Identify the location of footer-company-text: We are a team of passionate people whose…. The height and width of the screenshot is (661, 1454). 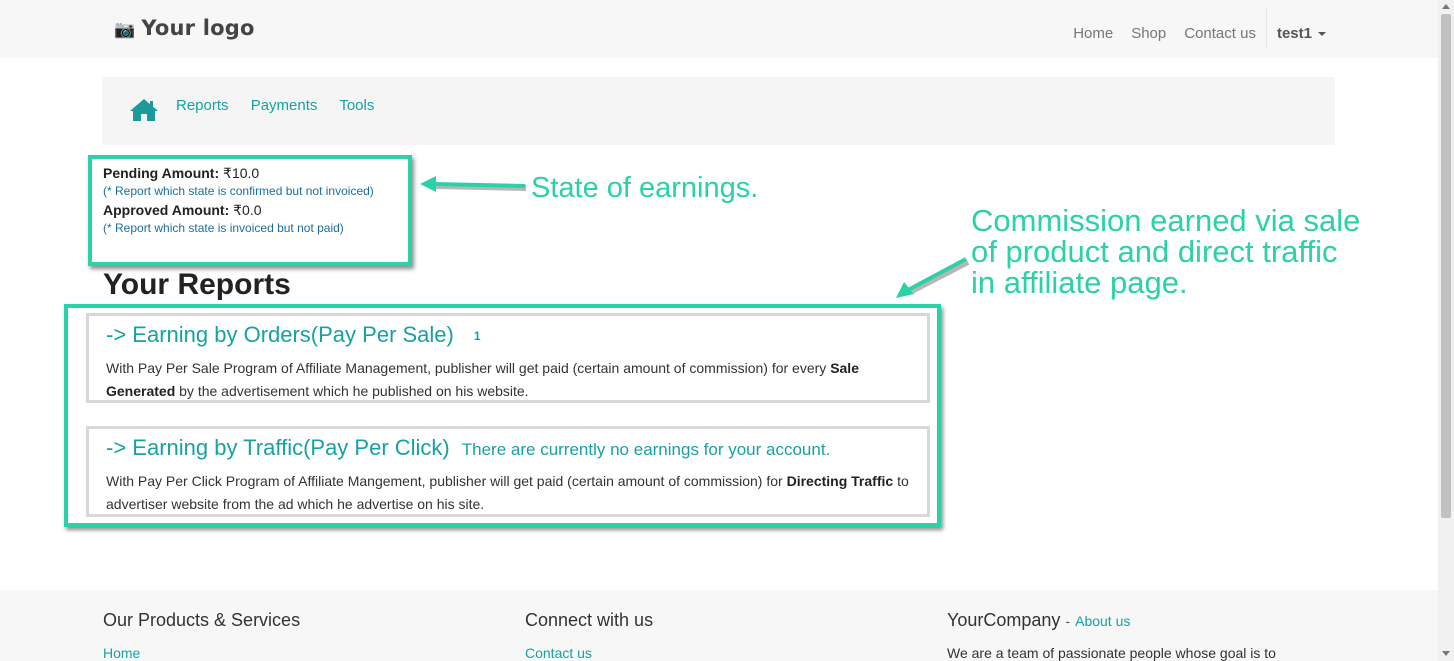
(1111, 653).